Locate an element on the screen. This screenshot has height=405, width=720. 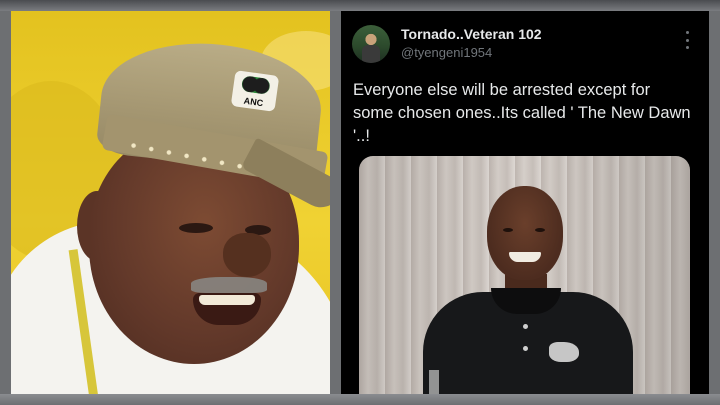
bull-logo-icon is located at coordinates (564, 352).